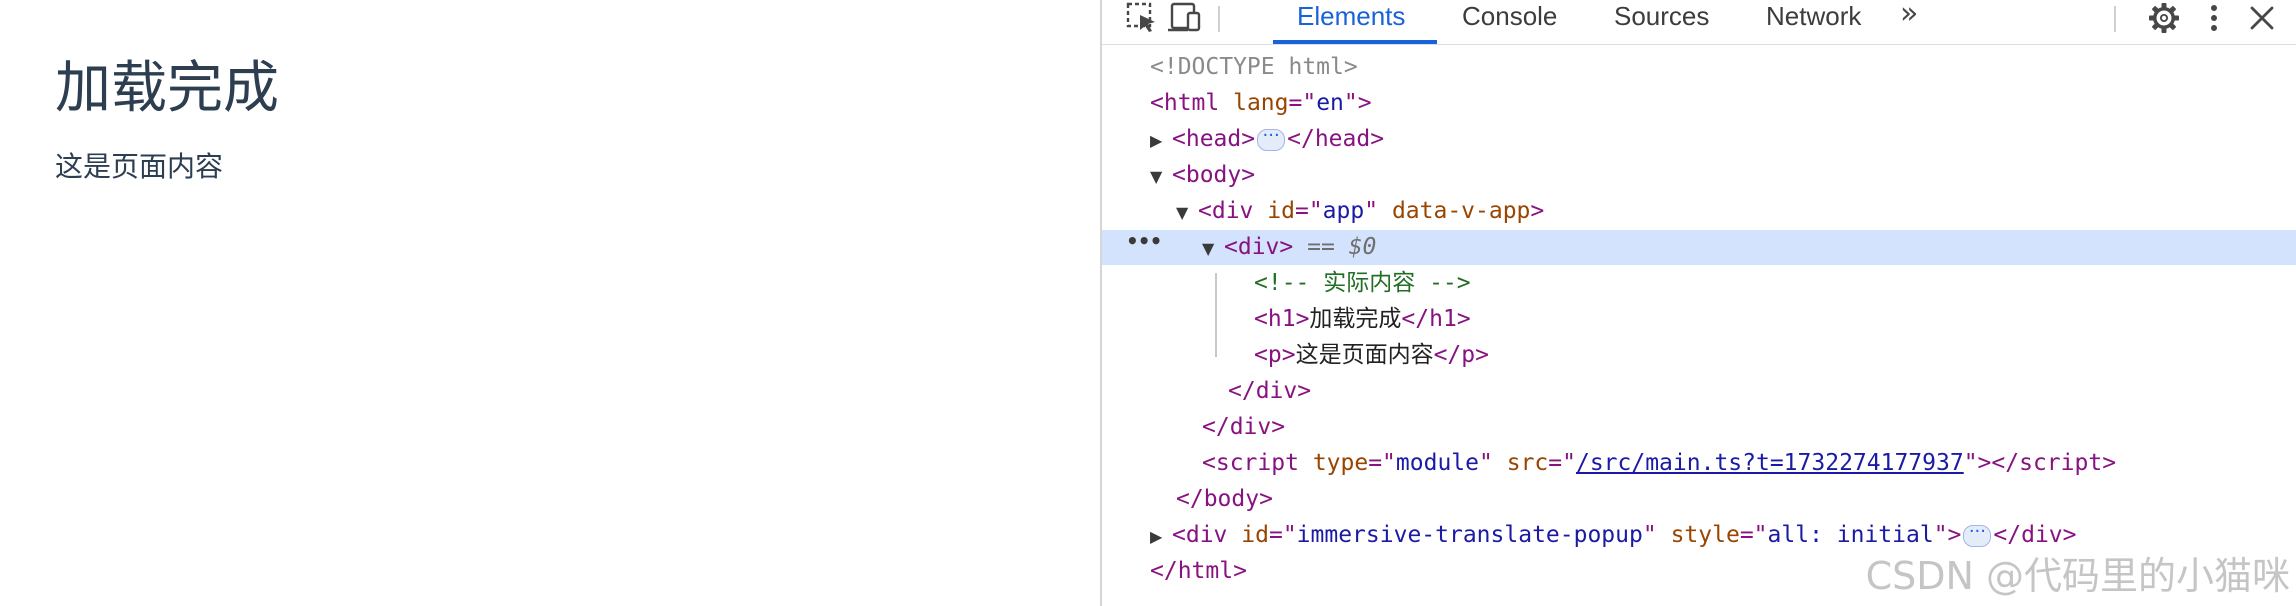 This screenshot has width=2296, height=606. Describe the element at coordinates (1699, 427) in the screenshot. I see `dom-node-app-div-close: </div>` at that location.